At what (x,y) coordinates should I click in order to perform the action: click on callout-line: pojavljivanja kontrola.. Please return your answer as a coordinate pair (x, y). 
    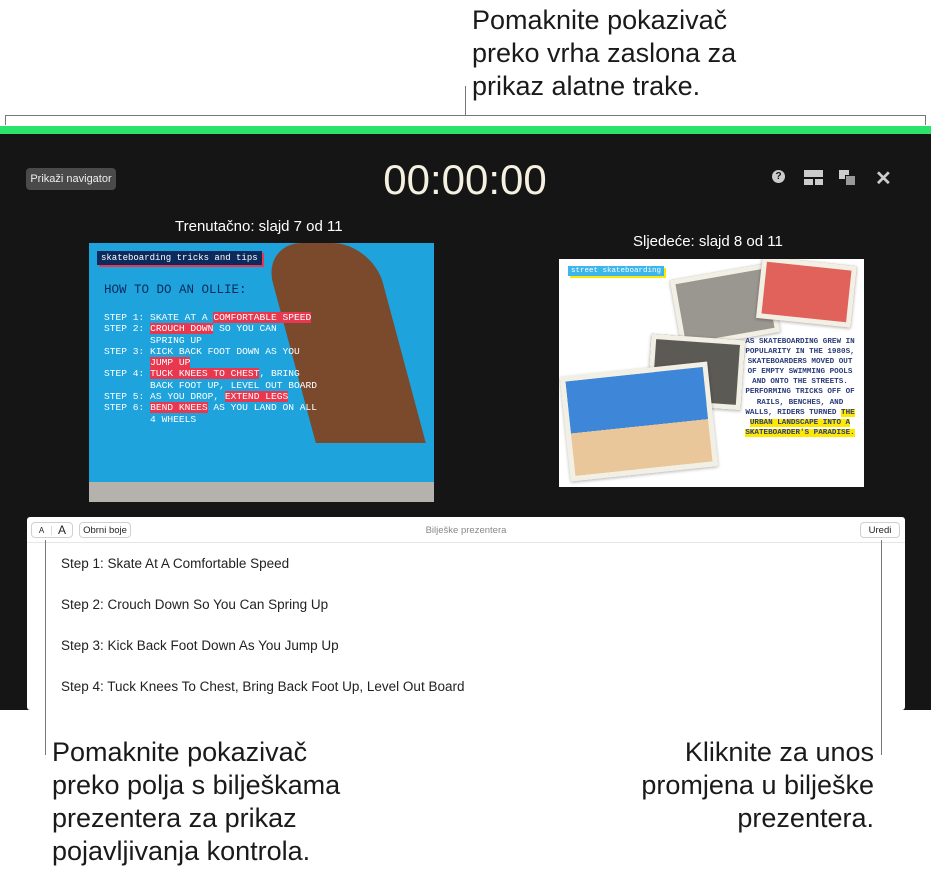
    Looking at the image, I should click on (181, 851).